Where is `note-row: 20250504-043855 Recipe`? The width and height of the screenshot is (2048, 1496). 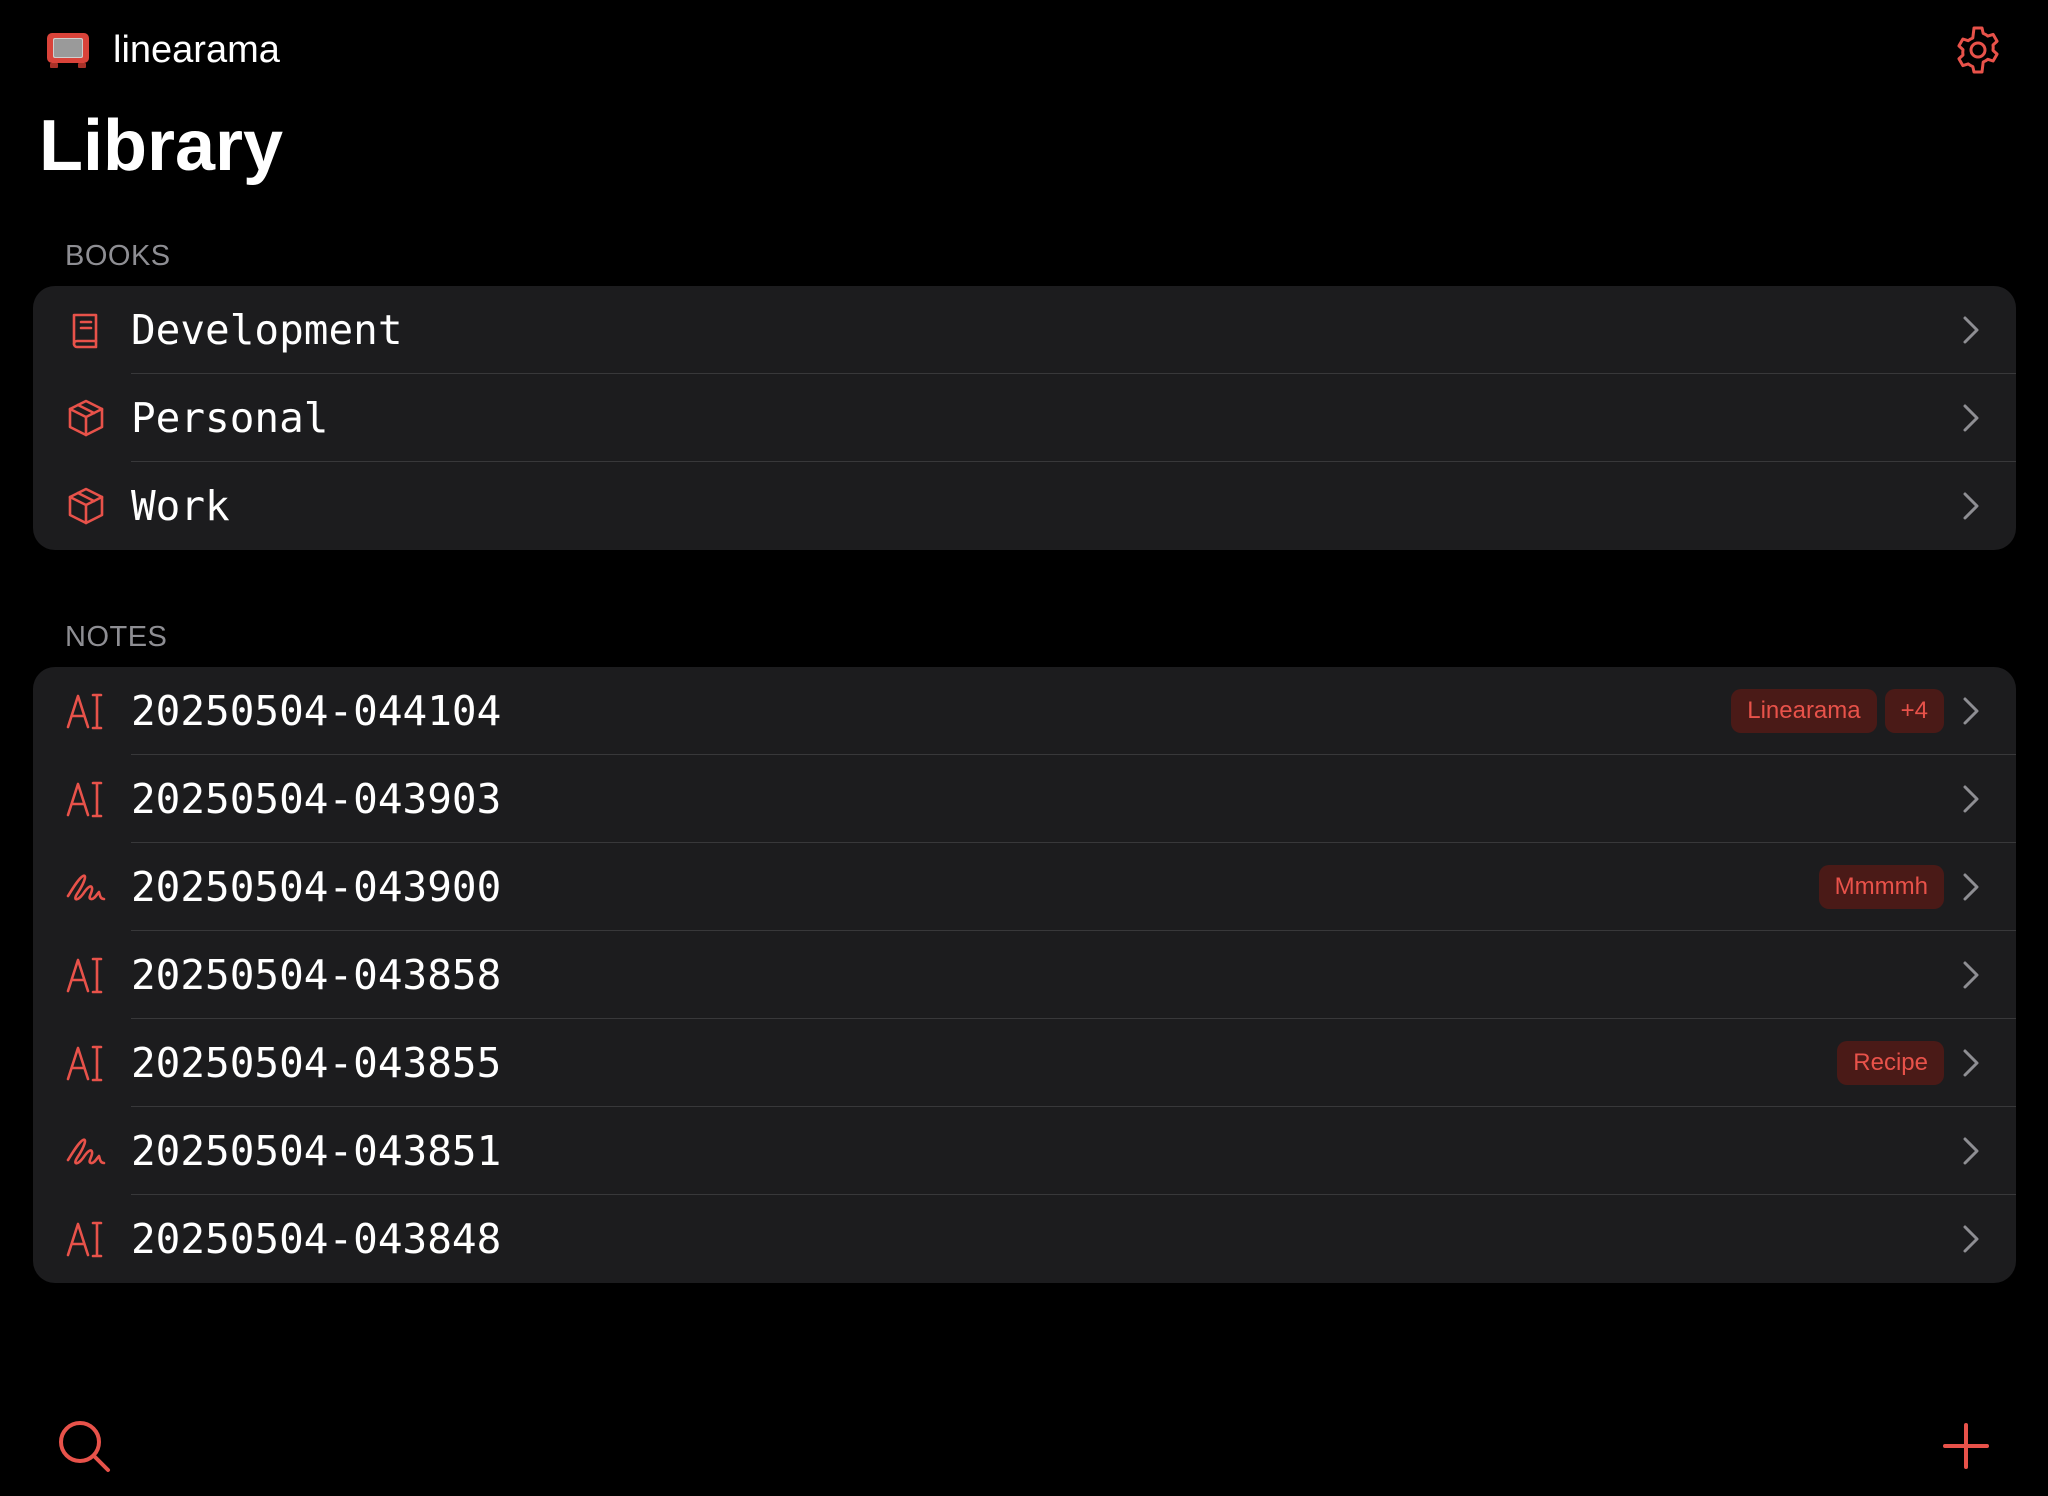 note-row: 20250504-043855 Recipe is located at coordinates (1024, 1063).